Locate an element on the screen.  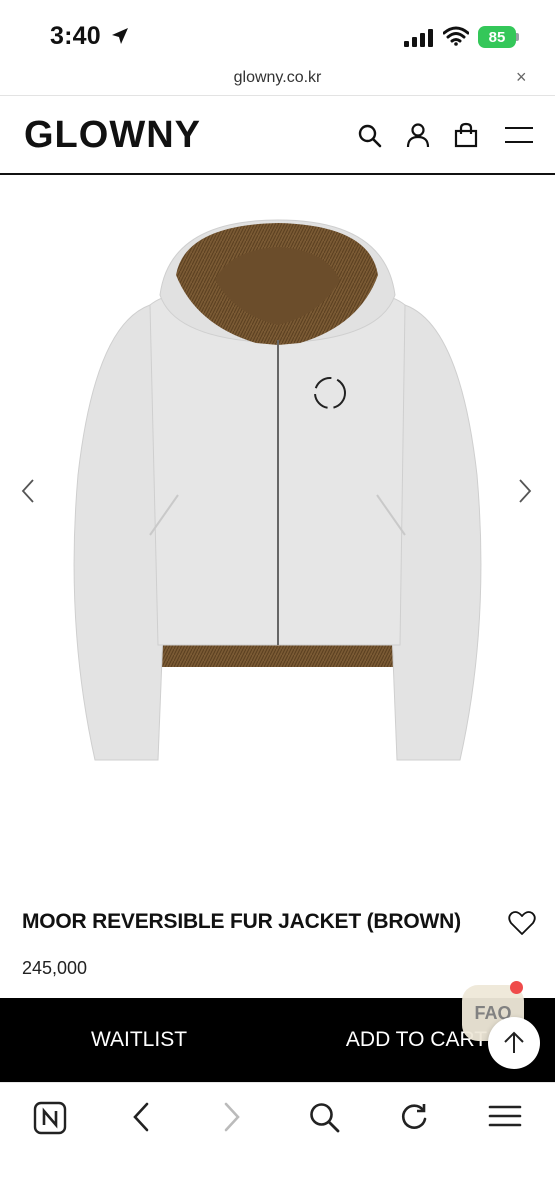
chevron-left-icon is located at coordinates (28, 491).